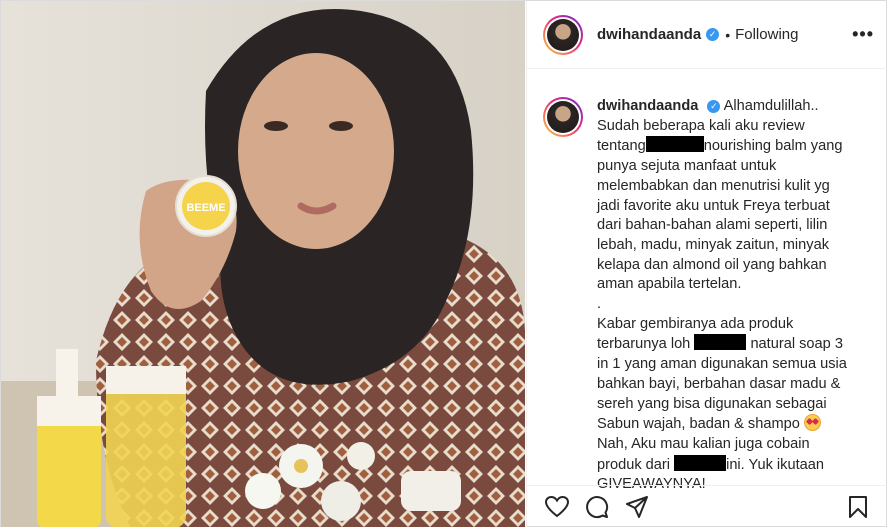 This screenshot has height=527, width=887. What do you see at coordinates (713, 205) in the screenshot?
I see `caption-line: jadi favorite aku untuk Freya terbuat` at bounding box center [713, 205].